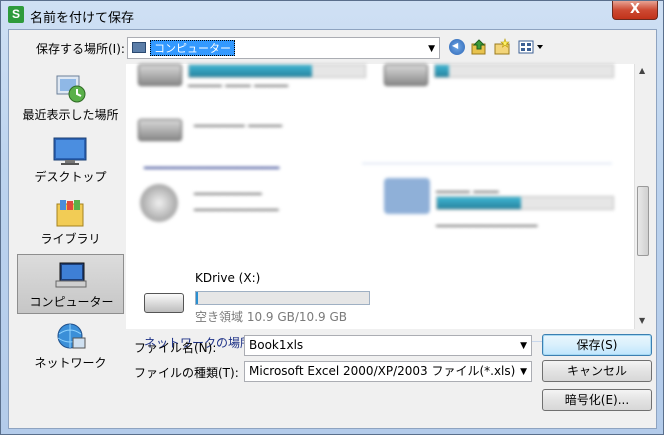 This screenshot has width=664, height=435. Describe the element at coordinates (70, 88) in the screenshot. I see `recent-places-icon` at that location.